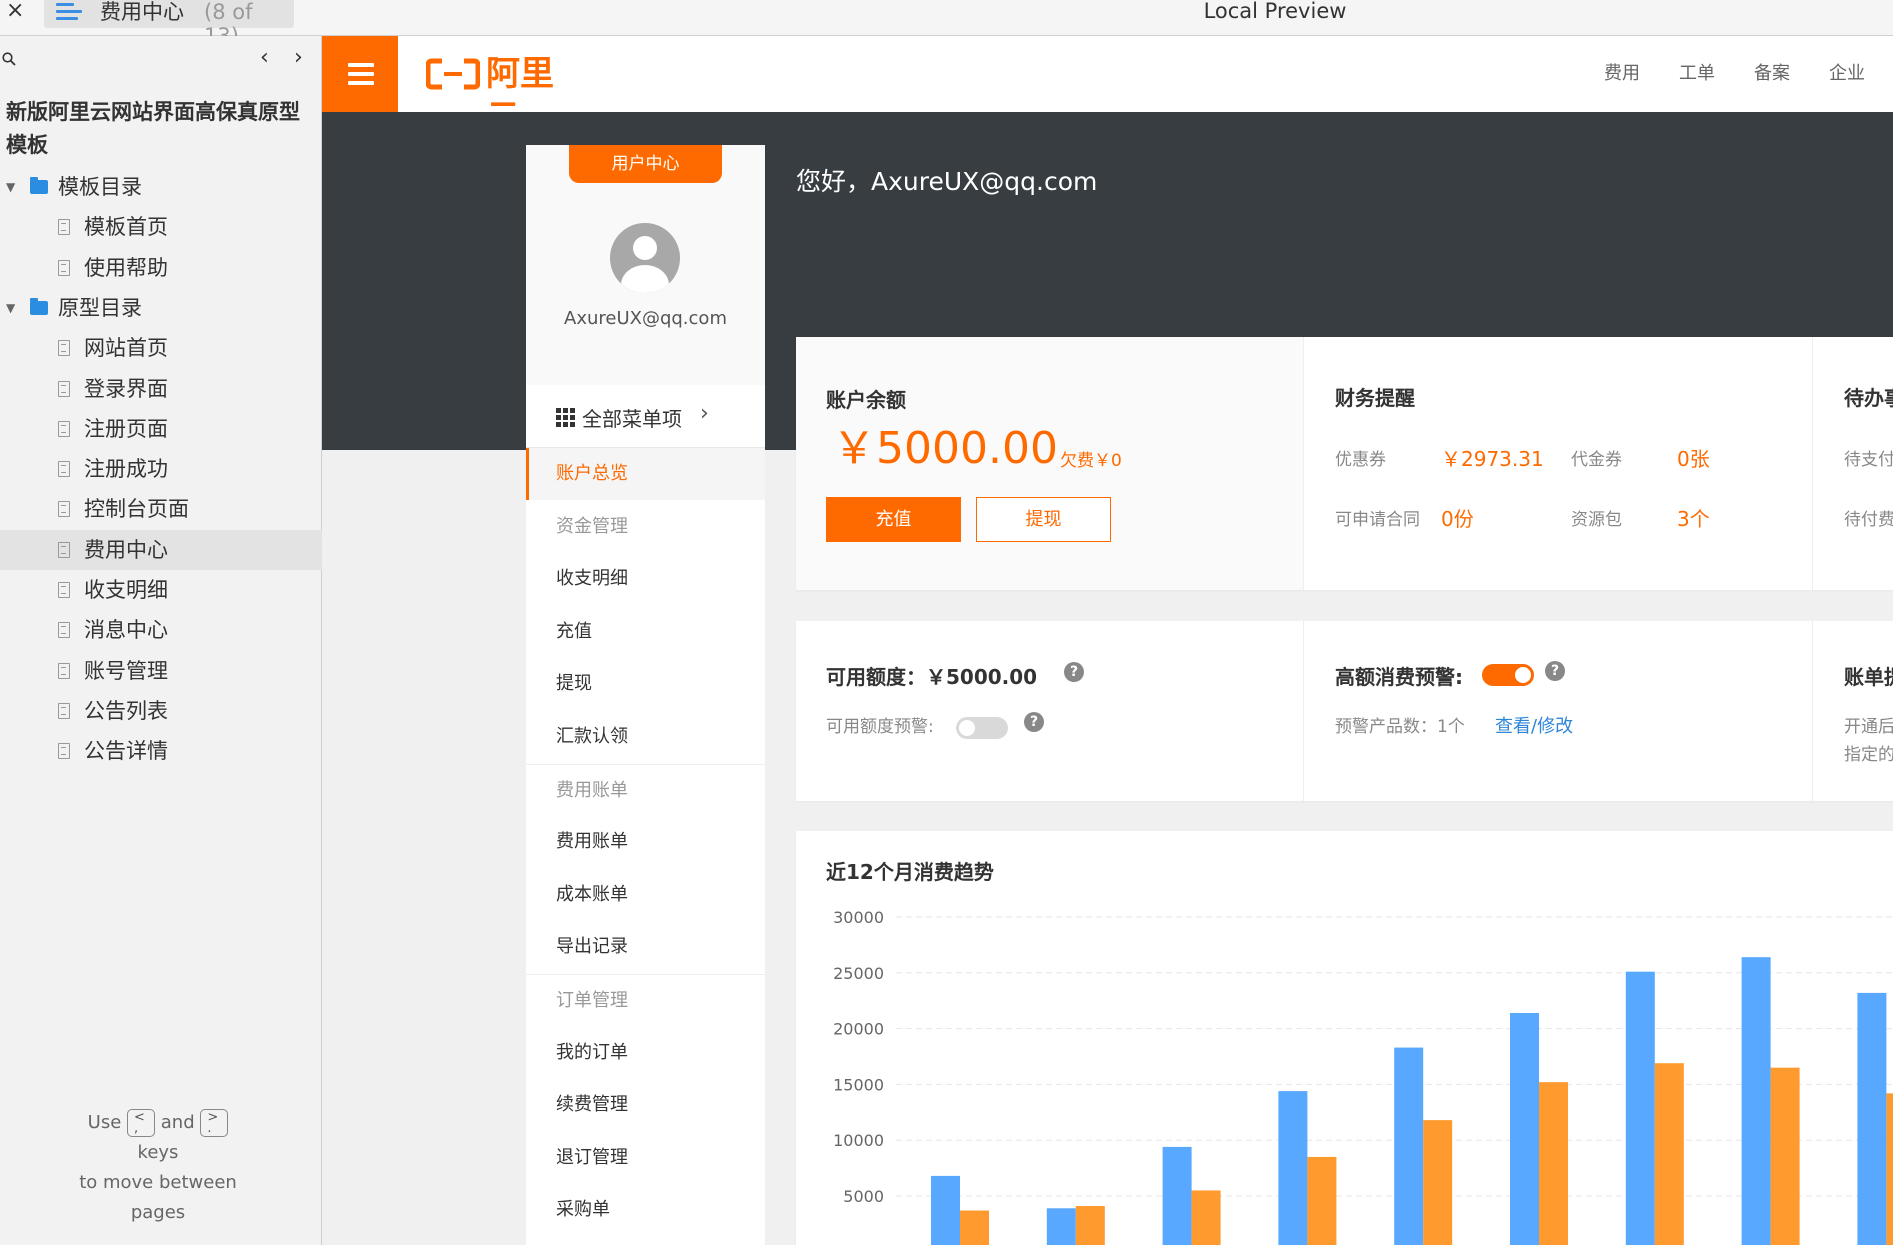 Image resolution: width=1893 pixels, height=1245 pixels. Describe the element at coordinates (298, 58) in the screenshot. I see `next-page-icon: ›` at that location.